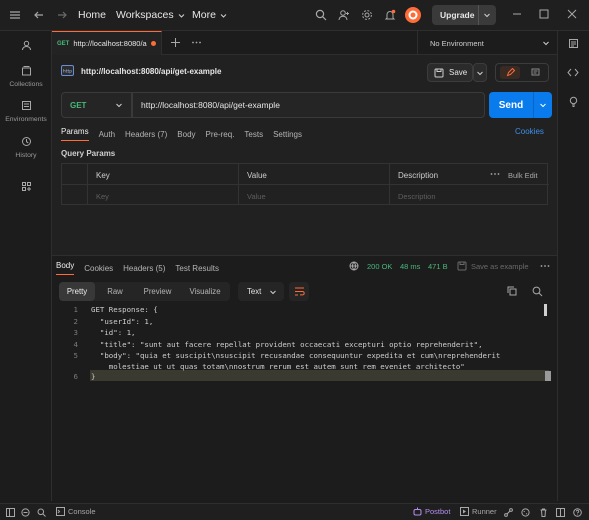 This screenshot has height=520, width=589. Describe the element at coordinates (367, 15) in the screenshot. I see `gear-icon` at that location.